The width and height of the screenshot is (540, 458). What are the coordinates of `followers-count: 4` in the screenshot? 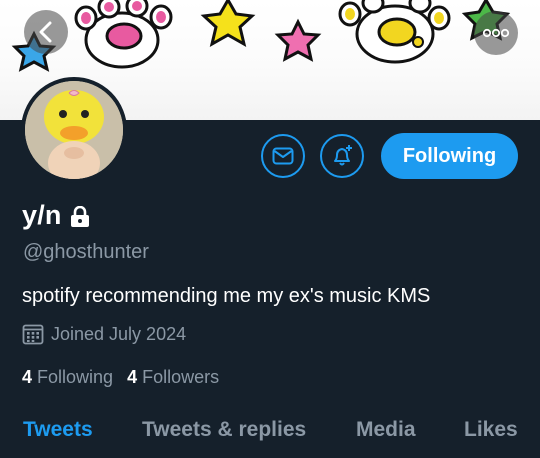 It's located at (132, 377).